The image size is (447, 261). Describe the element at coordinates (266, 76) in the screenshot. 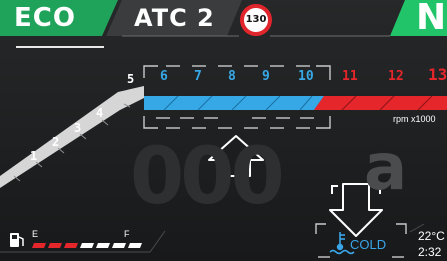

I see `rpm-label-9: 9` at that location.